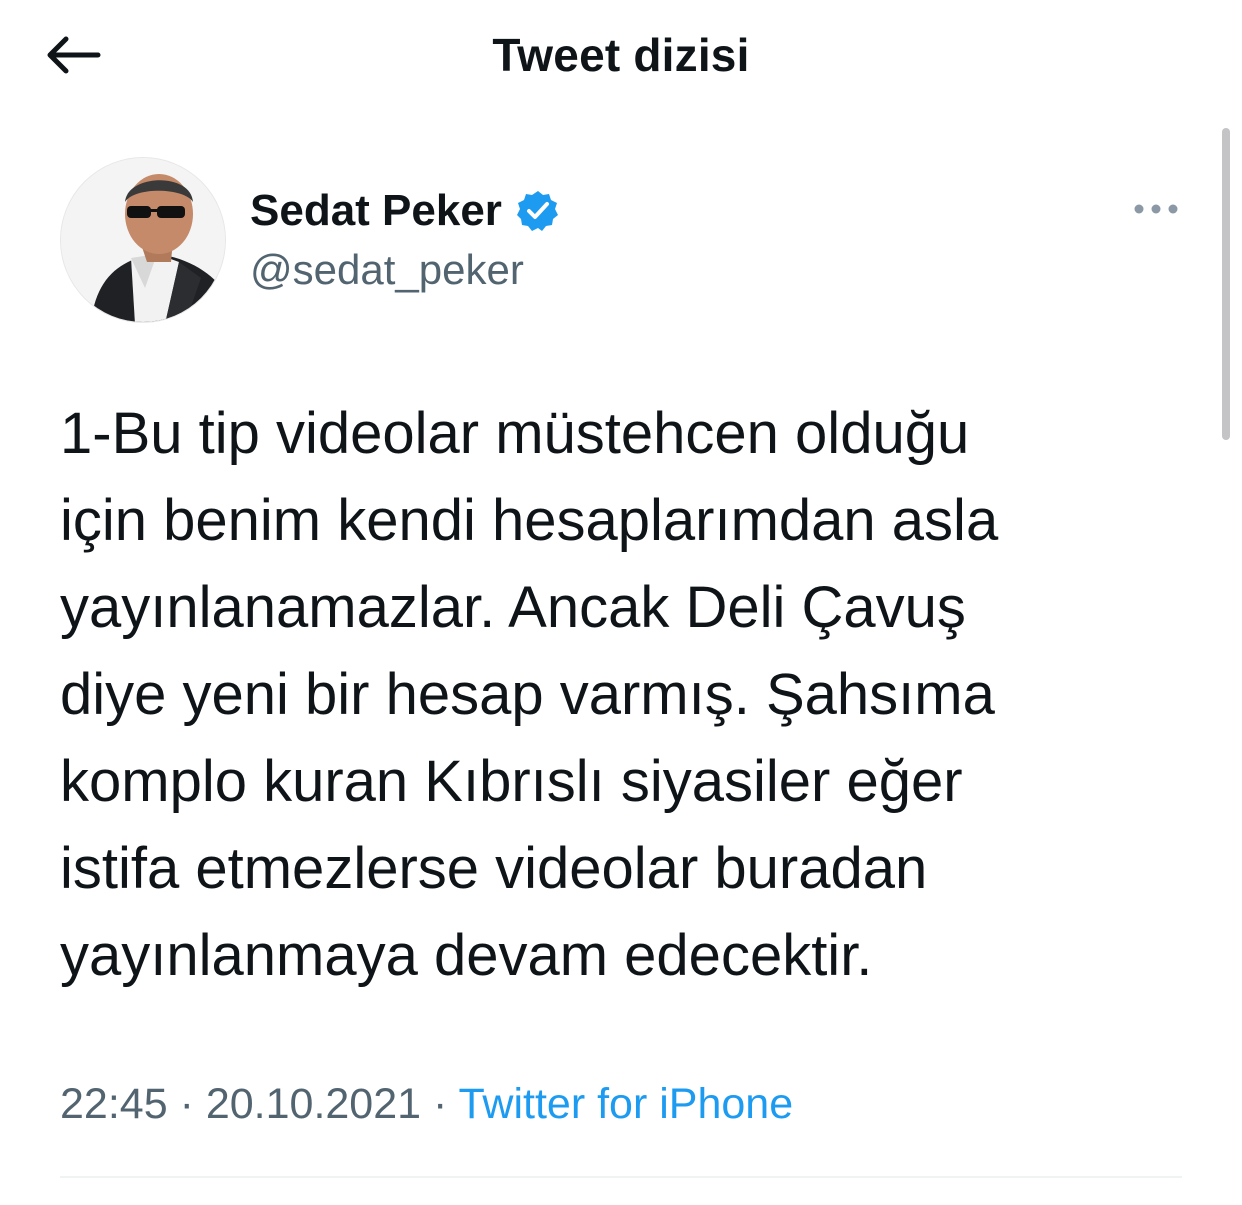 The image size is (1242, 1205). Describe the element at coordinates (1226, 284) in the screenshot. I see `scrollbar` at that location.